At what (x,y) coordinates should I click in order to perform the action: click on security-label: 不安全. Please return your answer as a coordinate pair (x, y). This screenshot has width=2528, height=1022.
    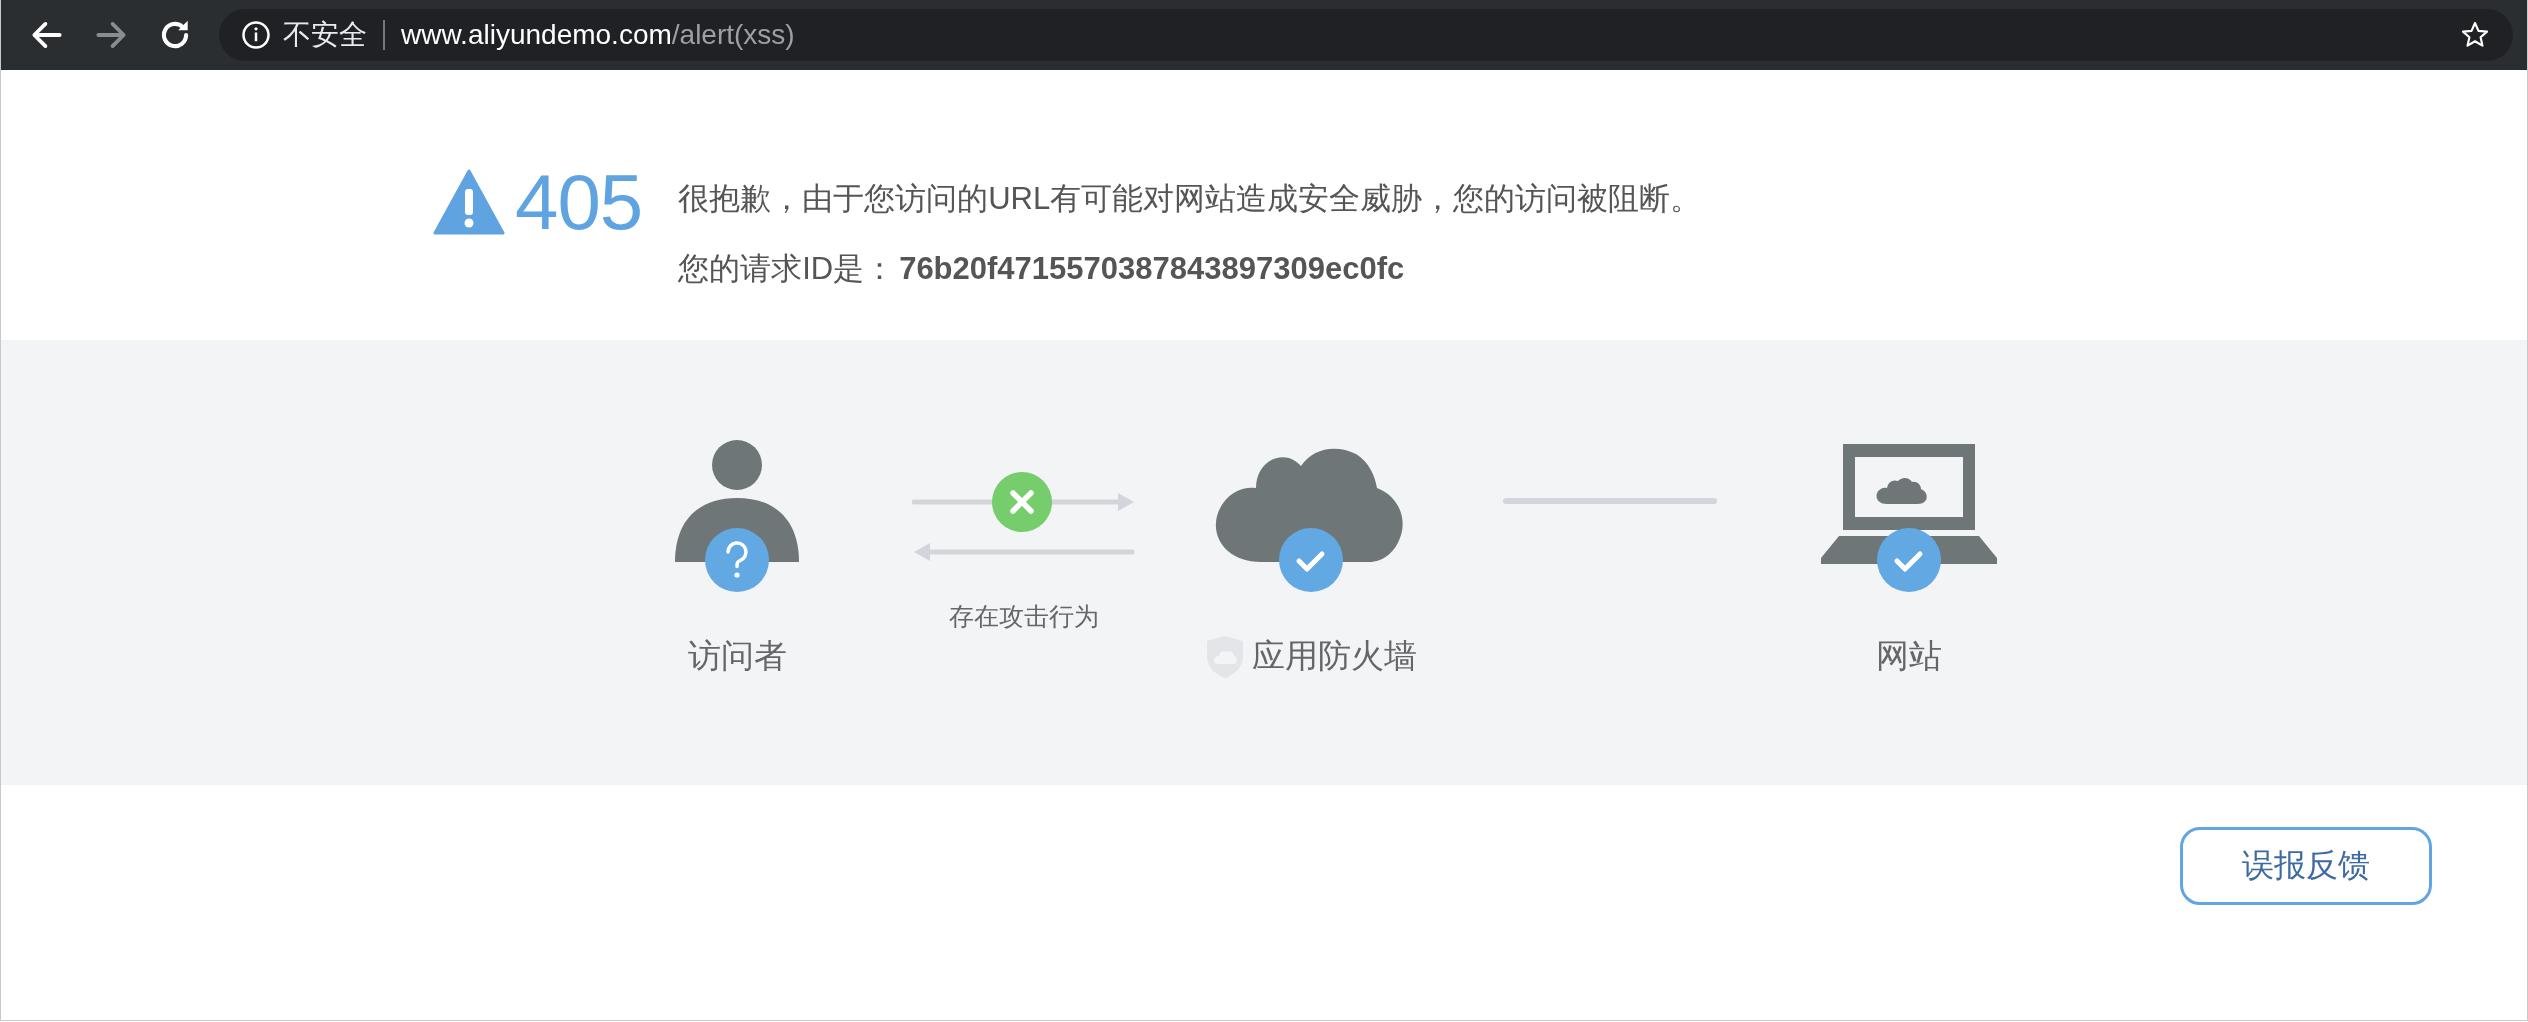
    Looking at the image, I should click on (325, 35).